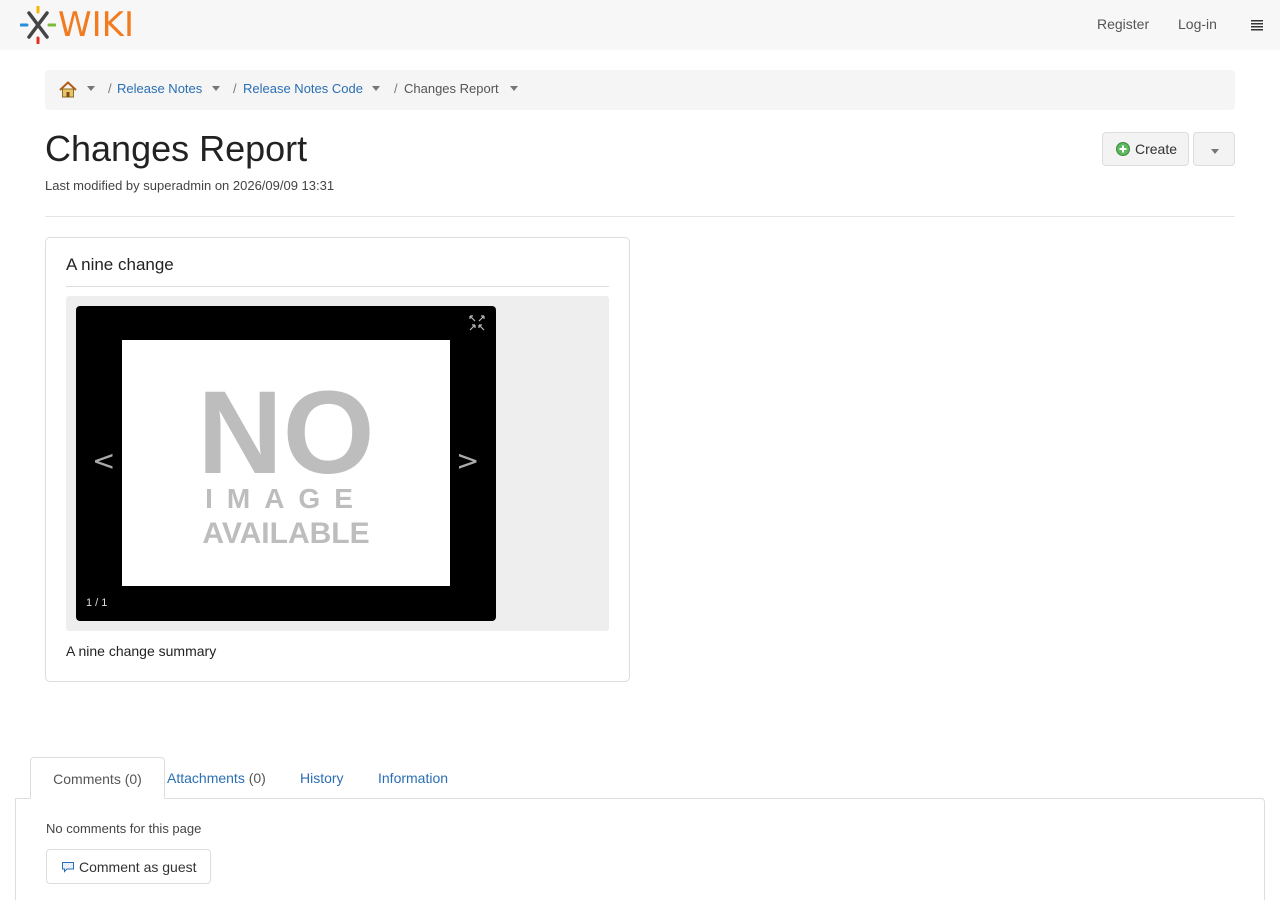 The image size is (1280, 900). I want to click on gallery-counter: 1 / 1, so click(97, 603).